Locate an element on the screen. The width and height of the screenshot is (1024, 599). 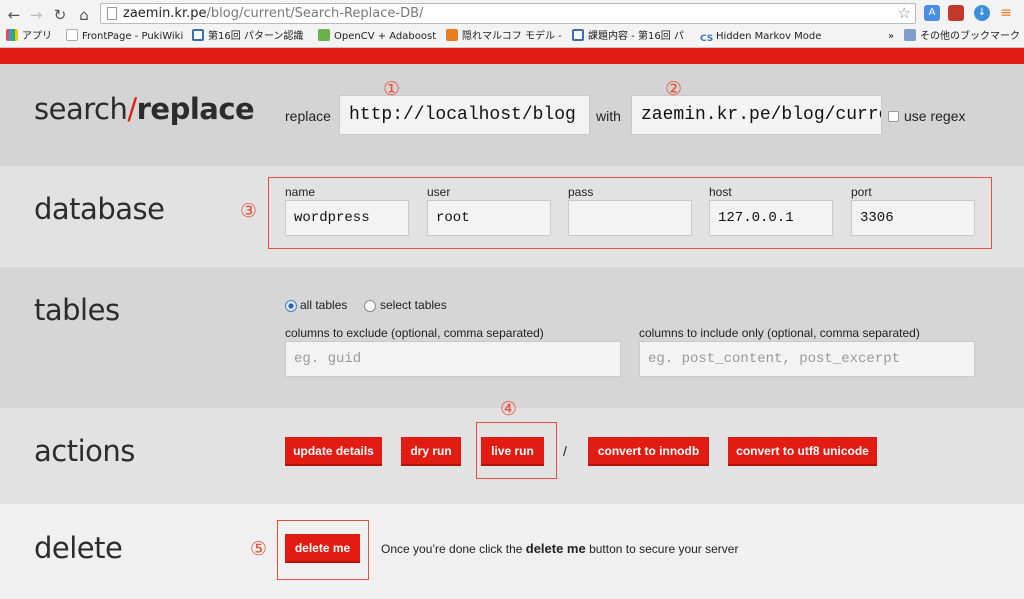
with-input: zaemin.kr.pe/blog/curre is located at coordinates (756, 115).